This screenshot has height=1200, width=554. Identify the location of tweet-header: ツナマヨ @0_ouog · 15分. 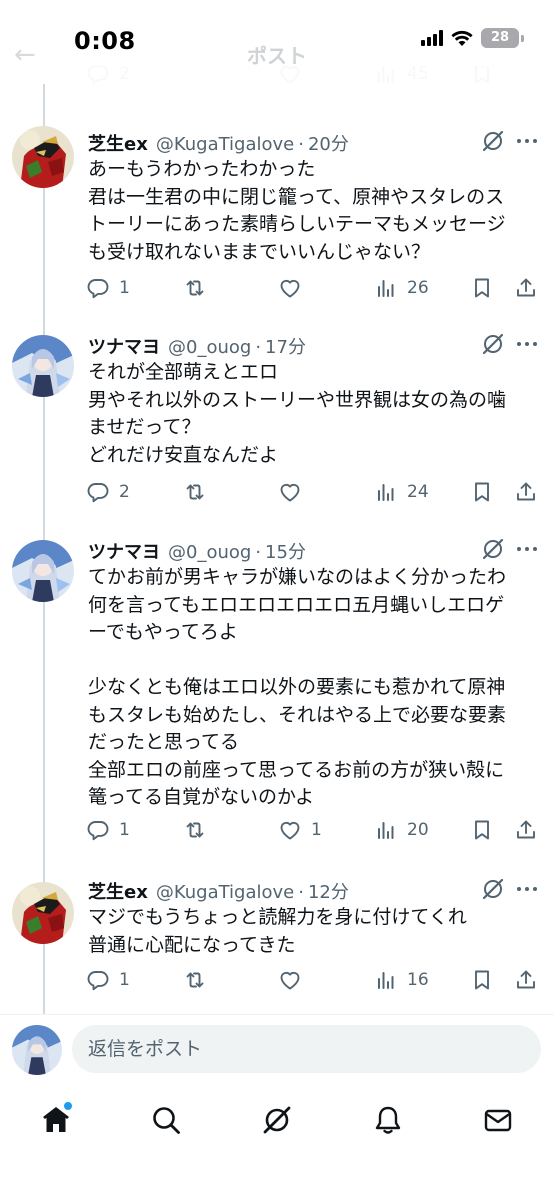
(197, 551).